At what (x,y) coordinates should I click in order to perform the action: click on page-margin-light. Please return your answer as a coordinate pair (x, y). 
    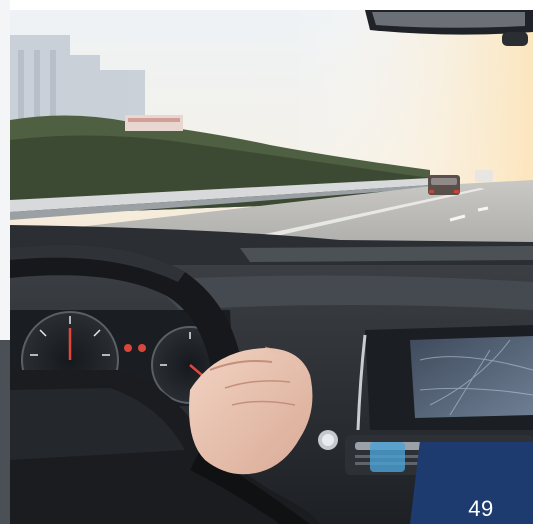
    Looking at the image, I should click on (5, 170).